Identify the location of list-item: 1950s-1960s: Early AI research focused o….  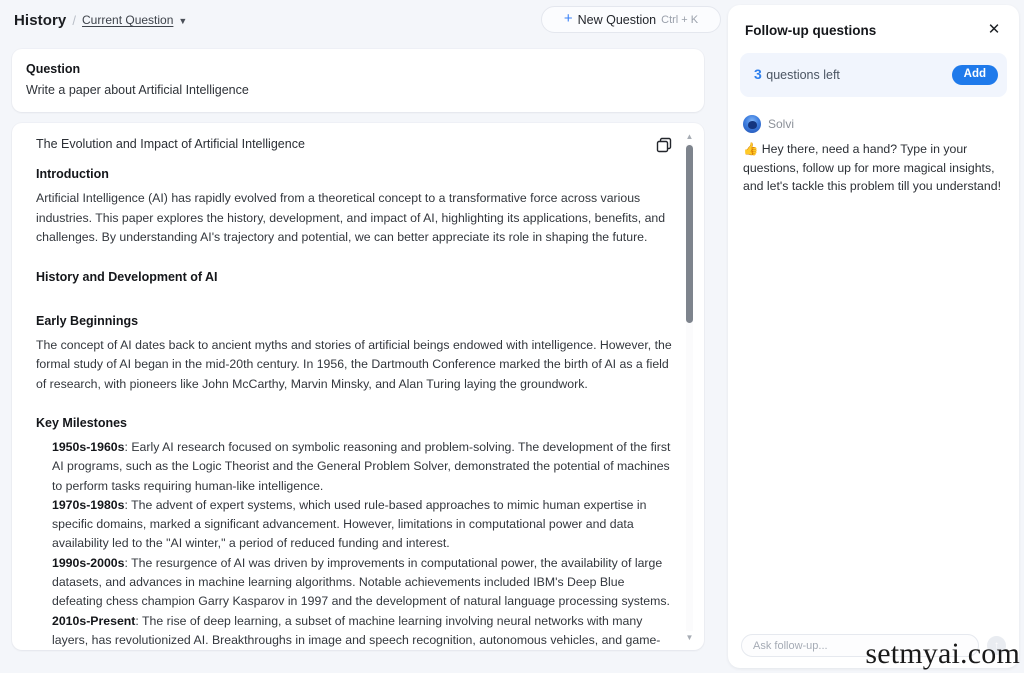
(363, 467).